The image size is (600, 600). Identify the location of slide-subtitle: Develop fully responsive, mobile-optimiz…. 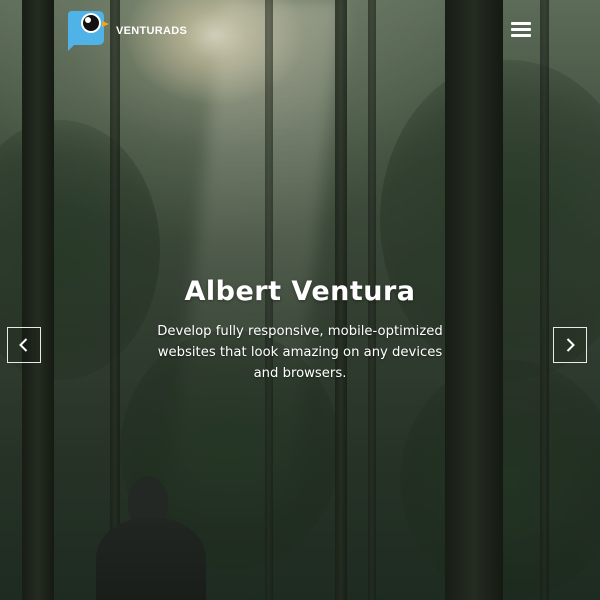
(300, 352).